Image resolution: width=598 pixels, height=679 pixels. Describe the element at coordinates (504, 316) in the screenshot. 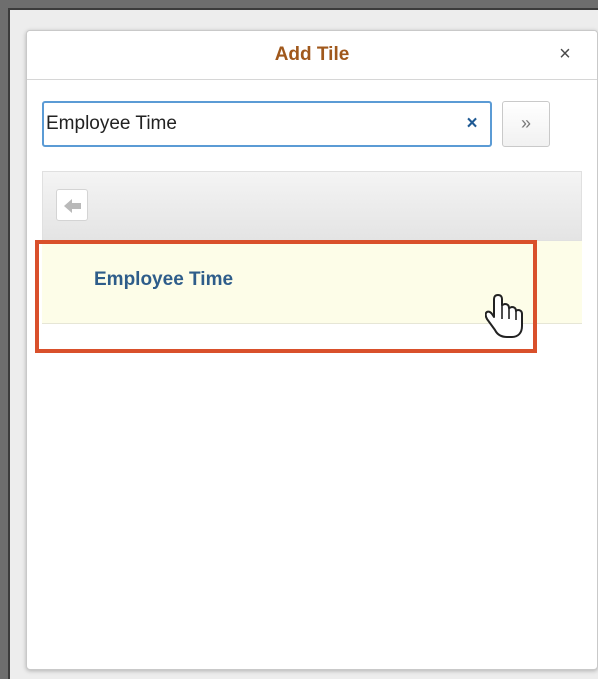

I see `hand-pointer-icon` at that location.